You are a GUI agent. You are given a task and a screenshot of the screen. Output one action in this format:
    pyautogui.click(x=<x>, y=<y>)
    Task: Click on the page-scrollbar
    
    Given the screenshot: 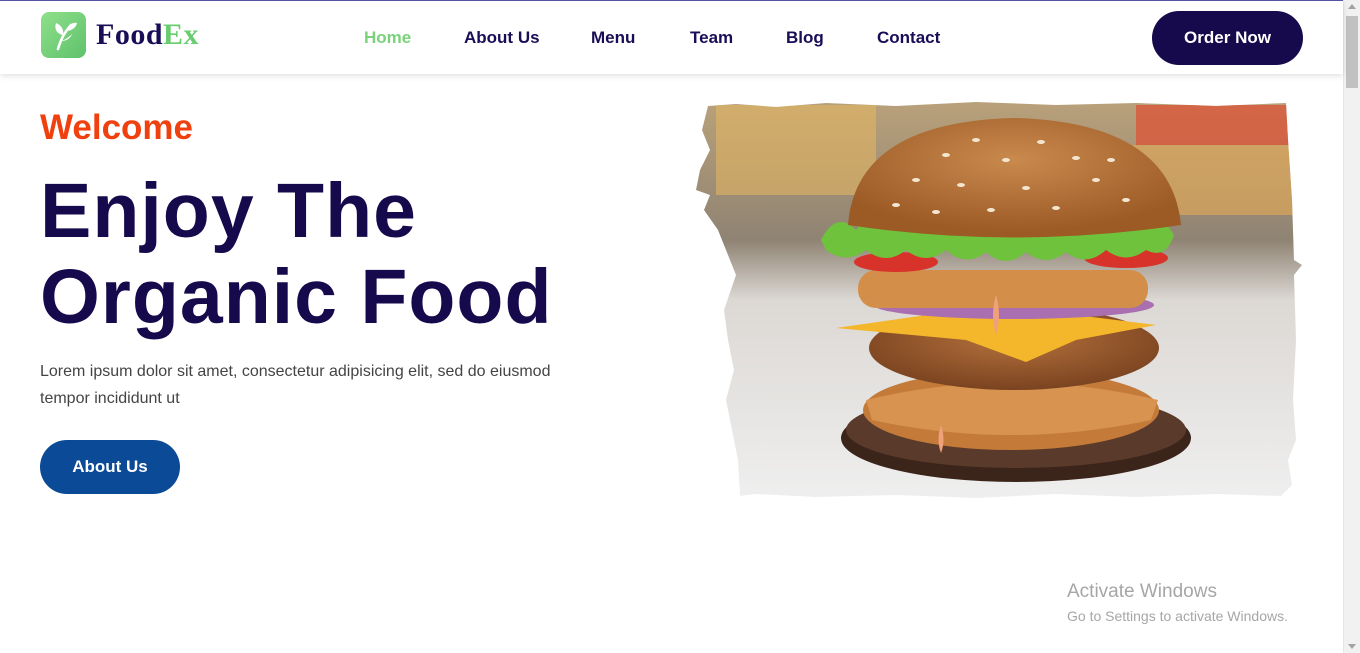 What is the action you would take?
    pyautogui.click(x=1351, y=326)
    